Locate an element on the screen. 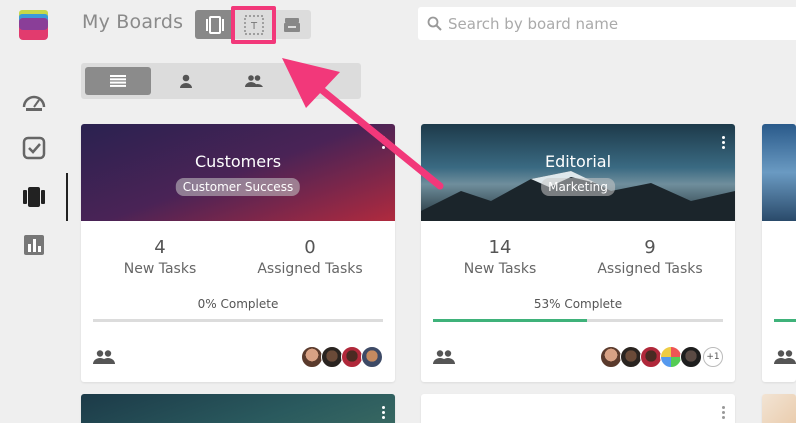  dashboard-icon is located at coordinates (34, 101).